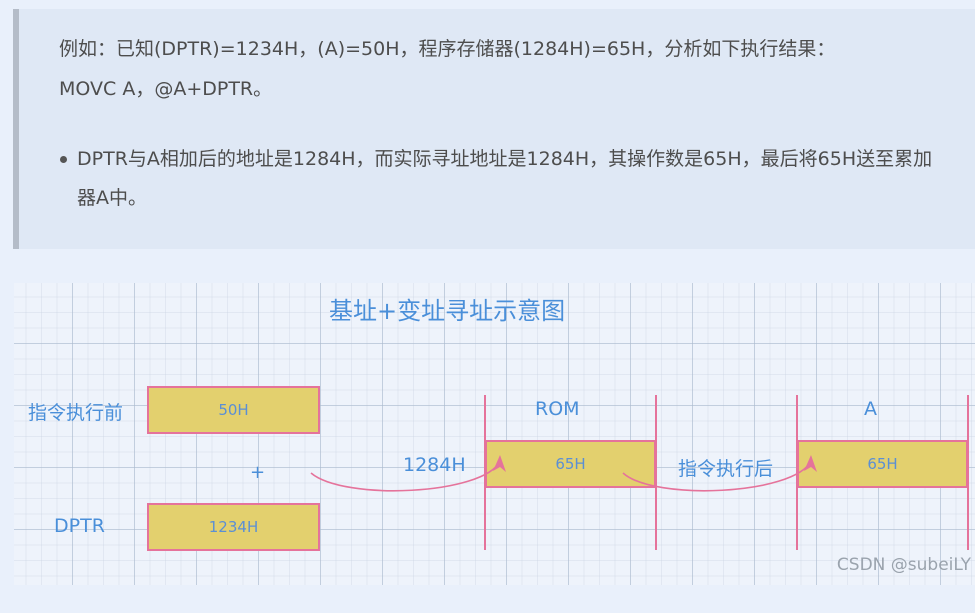 The width and height of the screenshot is (975, 613). I want to click on quote-line-2: MOVC A，@A+DPTR。, so click(166, 89).